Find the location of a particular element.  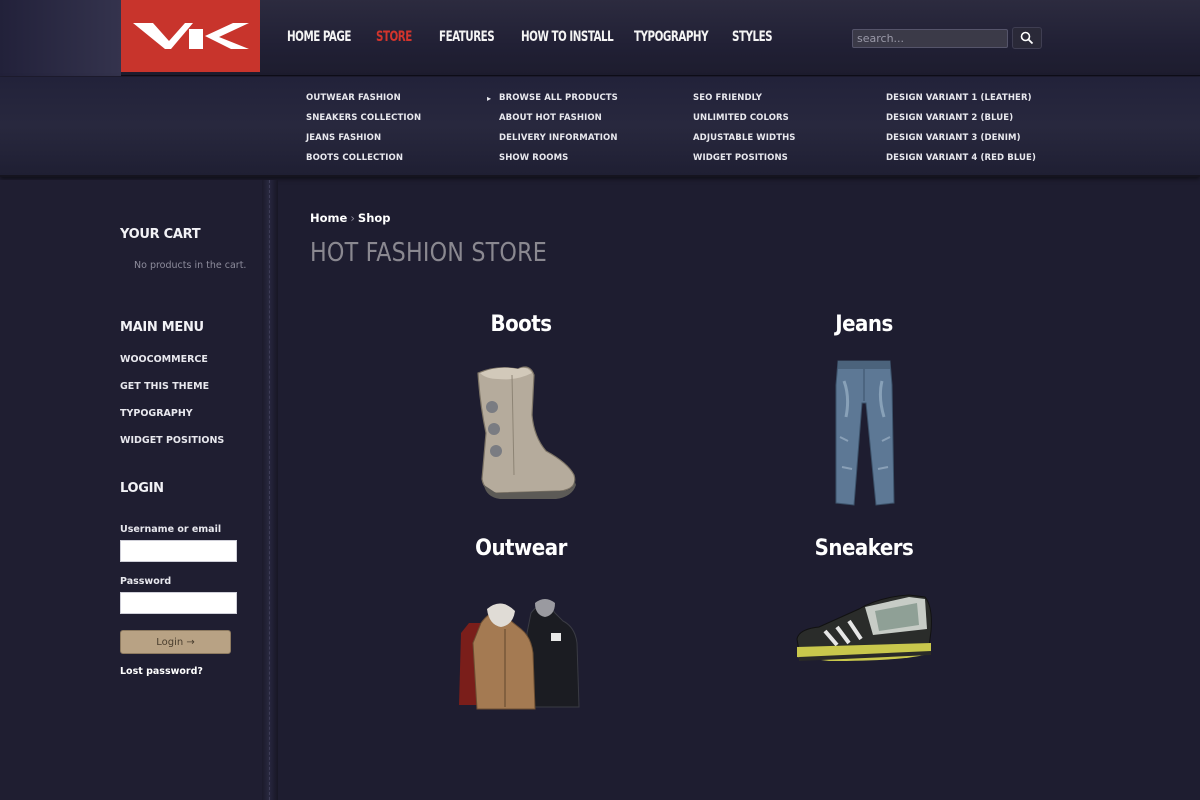

mega-item-seo-friendly: SEO Friendly is located at coordinates (744, 101).